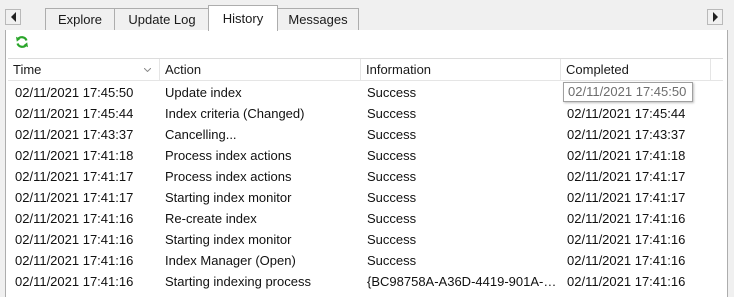 The height and width of the screenshot is (297, 734). Describe the element at coordinates (235, 113) in the screenshot. I see `cell-action: Index criteria (Changed)` at that location.